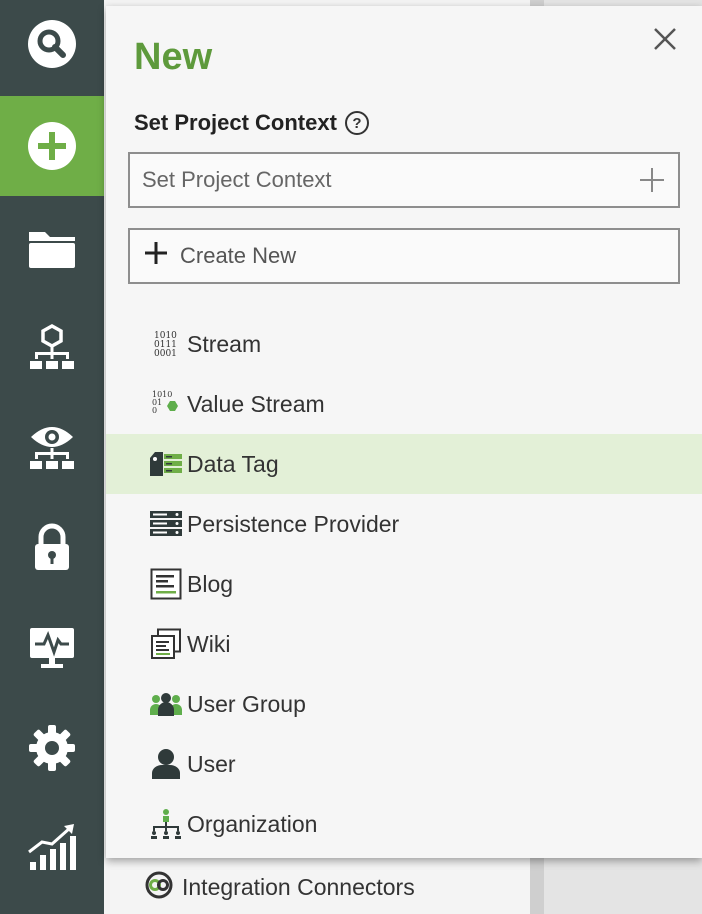 This screenshot has width=702, height=914. Describe the element at coordinates (166, 344) in the screenshot. I see `stream-binary-icon: 1010 0111 0001` at that location.